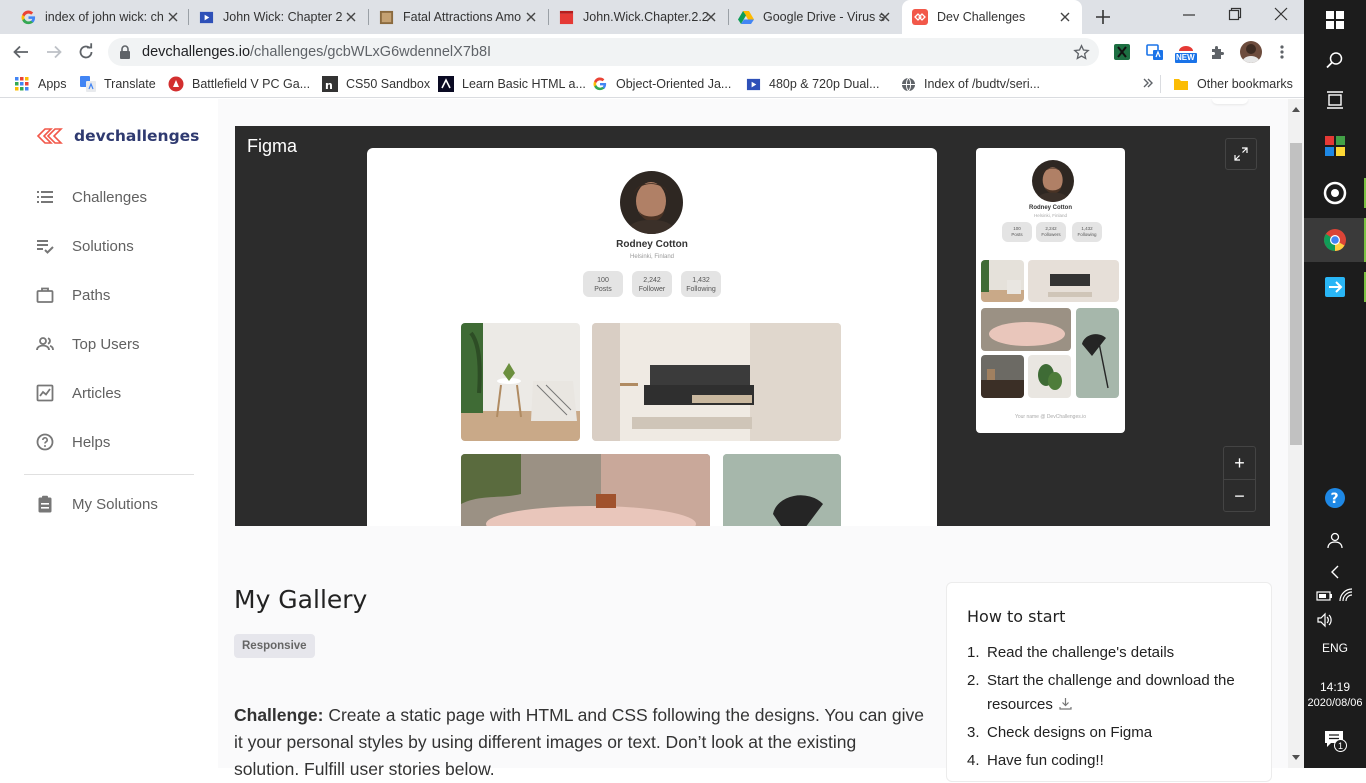 The height and width of the screenshot is (783, 1366). I want to click on bookmark-cs50: n CS50 Sandbox, so click(376, 84).